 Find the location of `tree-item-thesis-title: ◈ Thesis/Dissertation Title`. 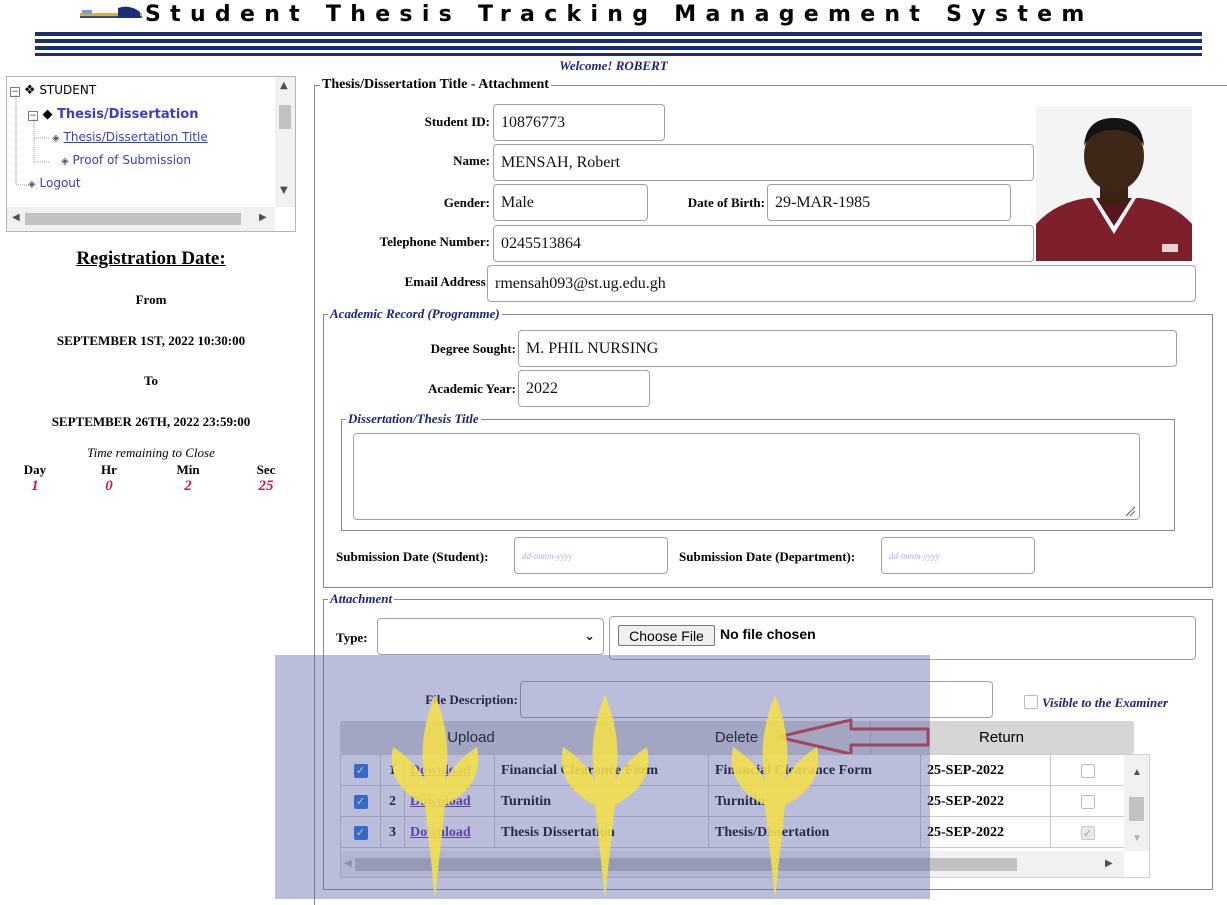

tree-item-thesis-title: ◈ Thesis/Dissertation Title is located at coordinates (130, 137).